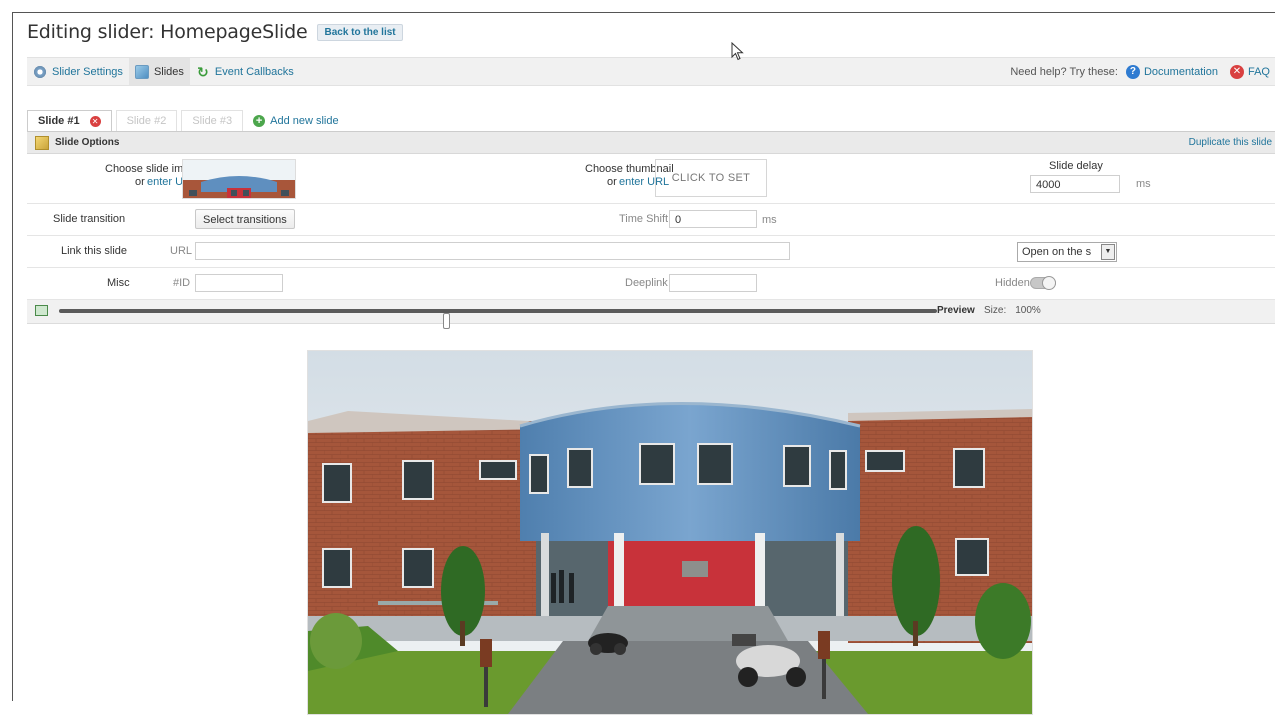 The height and width of the screenshot is (715, 1275). Describe the element at coordinates (89, 219) in the screenshot. I see `slide-transition-label: Slide transition` at that location.